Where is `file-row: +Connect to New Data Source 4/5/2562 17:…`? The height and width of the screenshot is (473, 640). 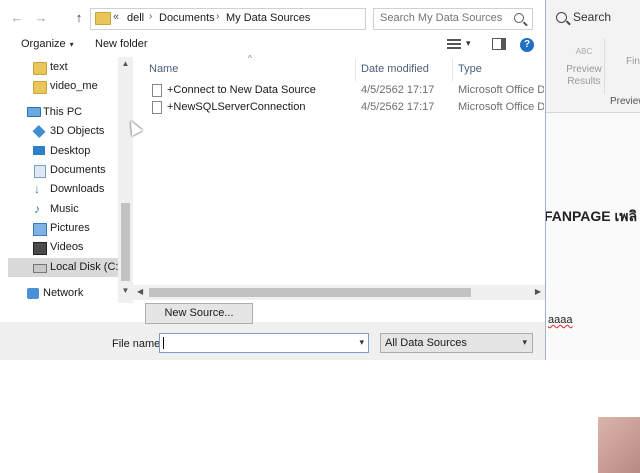 file-row: +Connect to New Data Source 4/5/2562 17:… is located at coordinates (343, 90).